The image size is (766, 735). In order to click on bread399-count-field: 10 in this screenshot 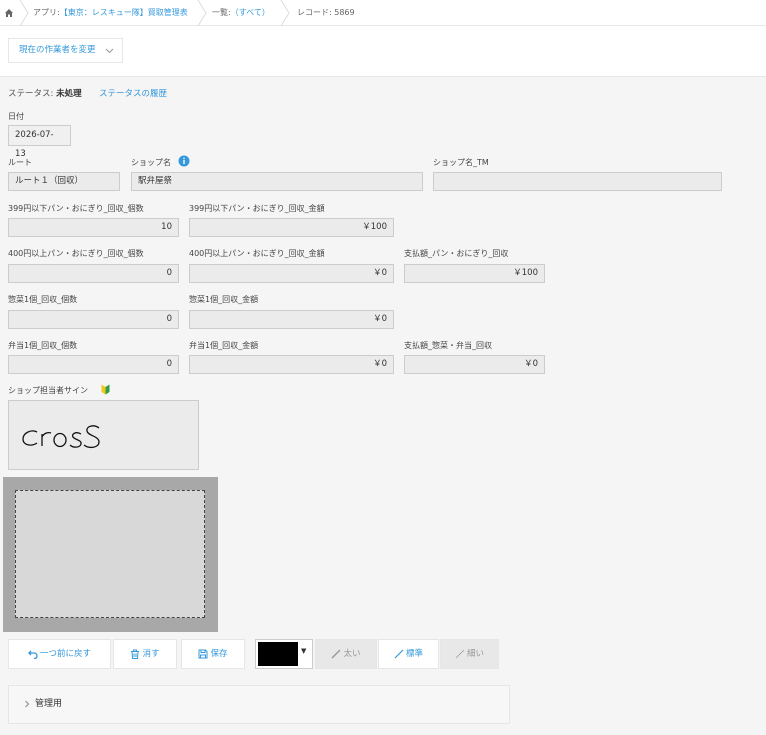, I will do `click(93, 227)`.